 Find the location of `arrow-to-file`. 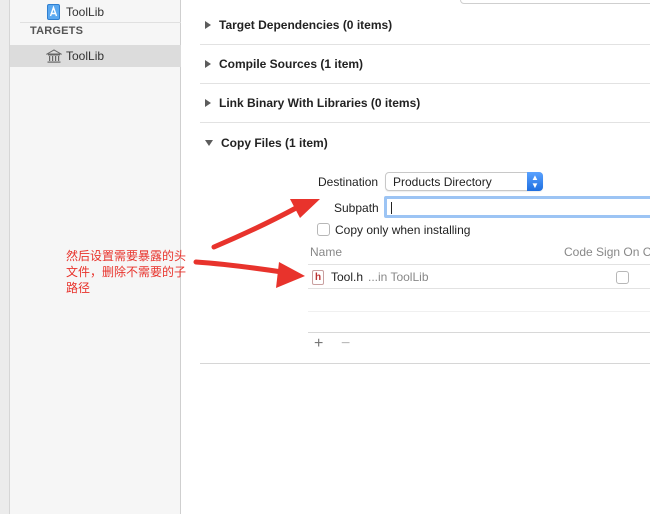

arrow-to-file is located at coordinates (239, 267).